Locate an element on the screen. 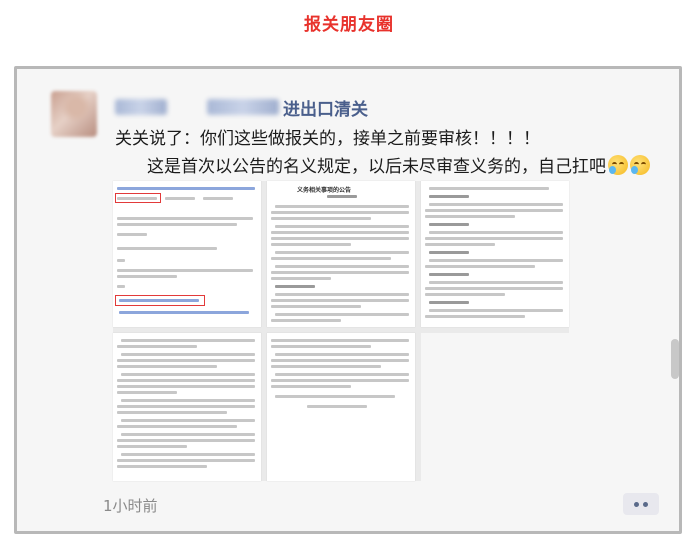 This screenshot has width=698, height=544. more-actions-button is located at coordinates (641, 504).